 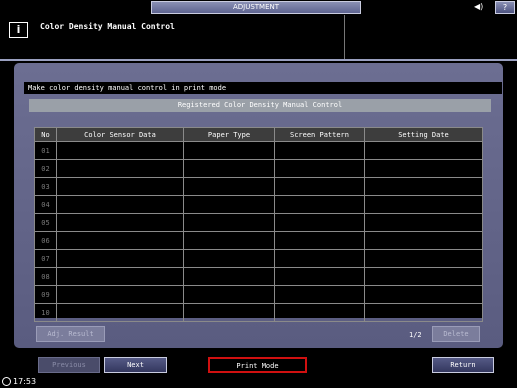 What do you see at coordinates (120, 134) in the screenshot?
I see `column-header-color-sensor-data: Color Sensor Data` at bounding box center [120, 134].